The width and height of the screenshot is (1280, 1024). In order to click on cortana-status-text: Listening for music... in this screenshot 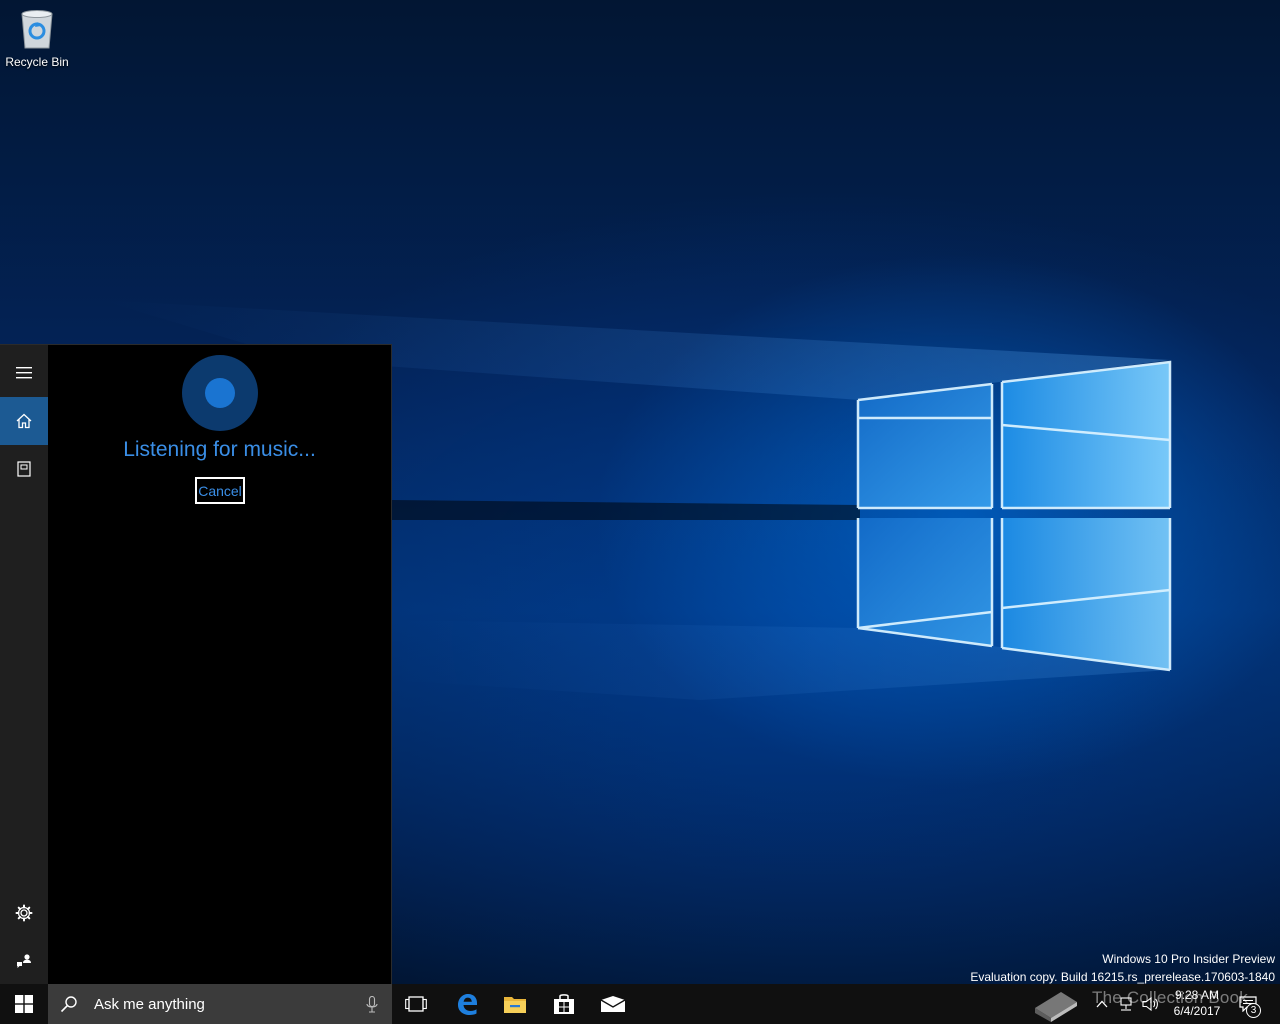, I will do `click(219, 449)`.